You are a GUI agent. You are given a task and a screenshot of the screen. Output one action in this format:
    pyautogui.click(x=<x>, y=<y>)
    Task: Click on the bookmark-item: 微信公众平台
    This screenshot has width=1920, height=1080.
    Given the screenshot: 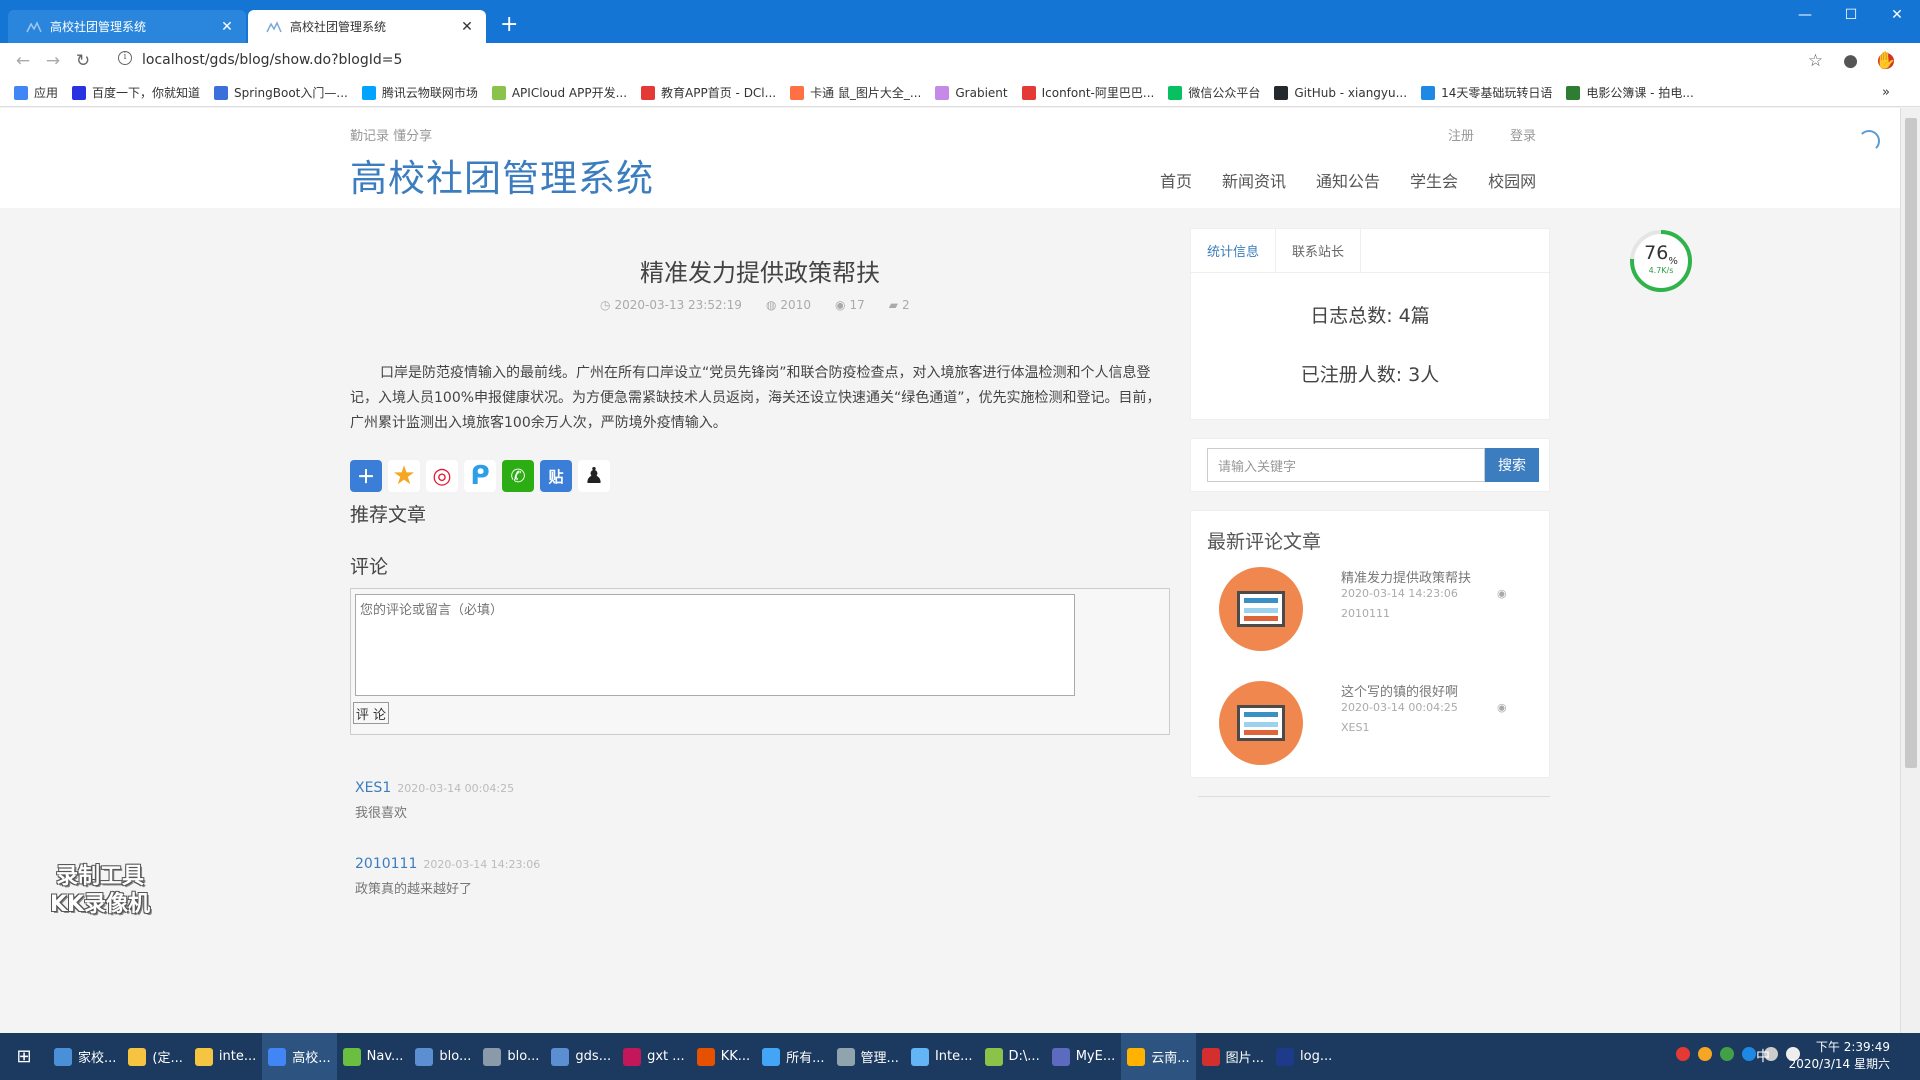 What is the action you would take?
    pyautogui.click(x=1214, y=92)
    